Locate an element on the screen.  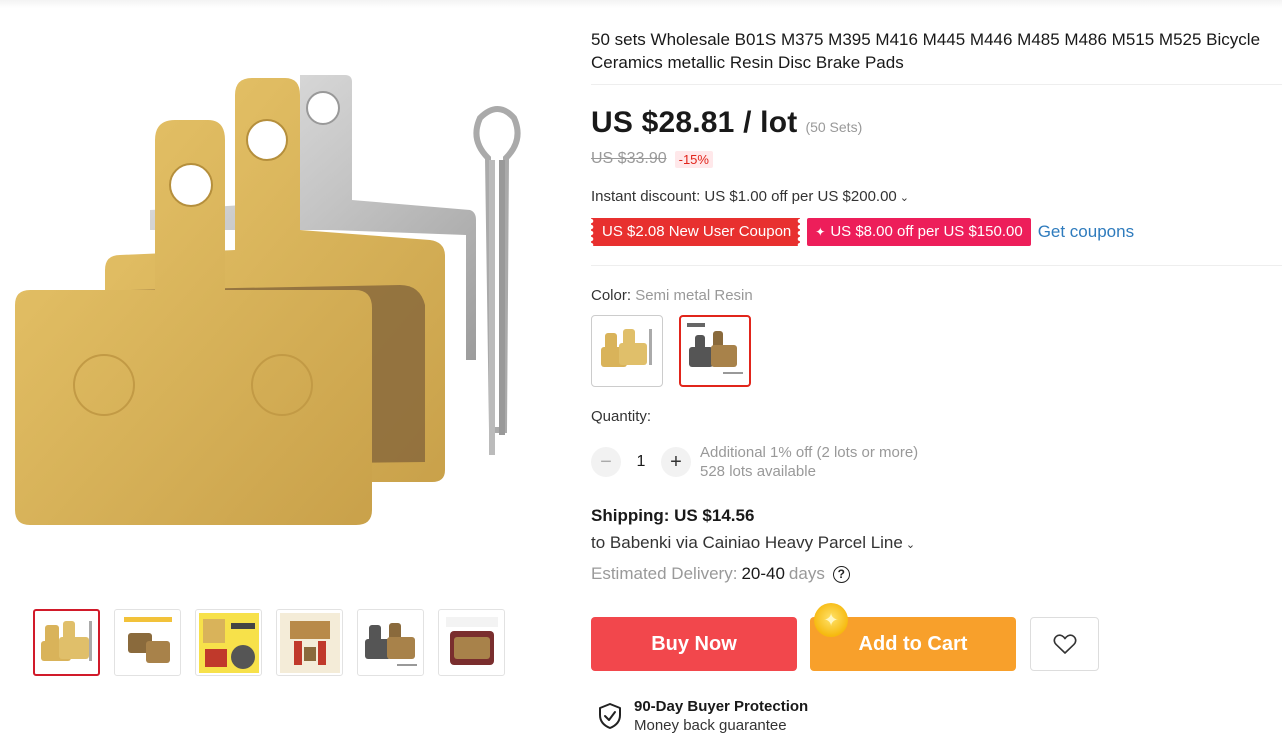
add-to-cart-button: ✦ Add to Cart is located at coordinates (913, 637).